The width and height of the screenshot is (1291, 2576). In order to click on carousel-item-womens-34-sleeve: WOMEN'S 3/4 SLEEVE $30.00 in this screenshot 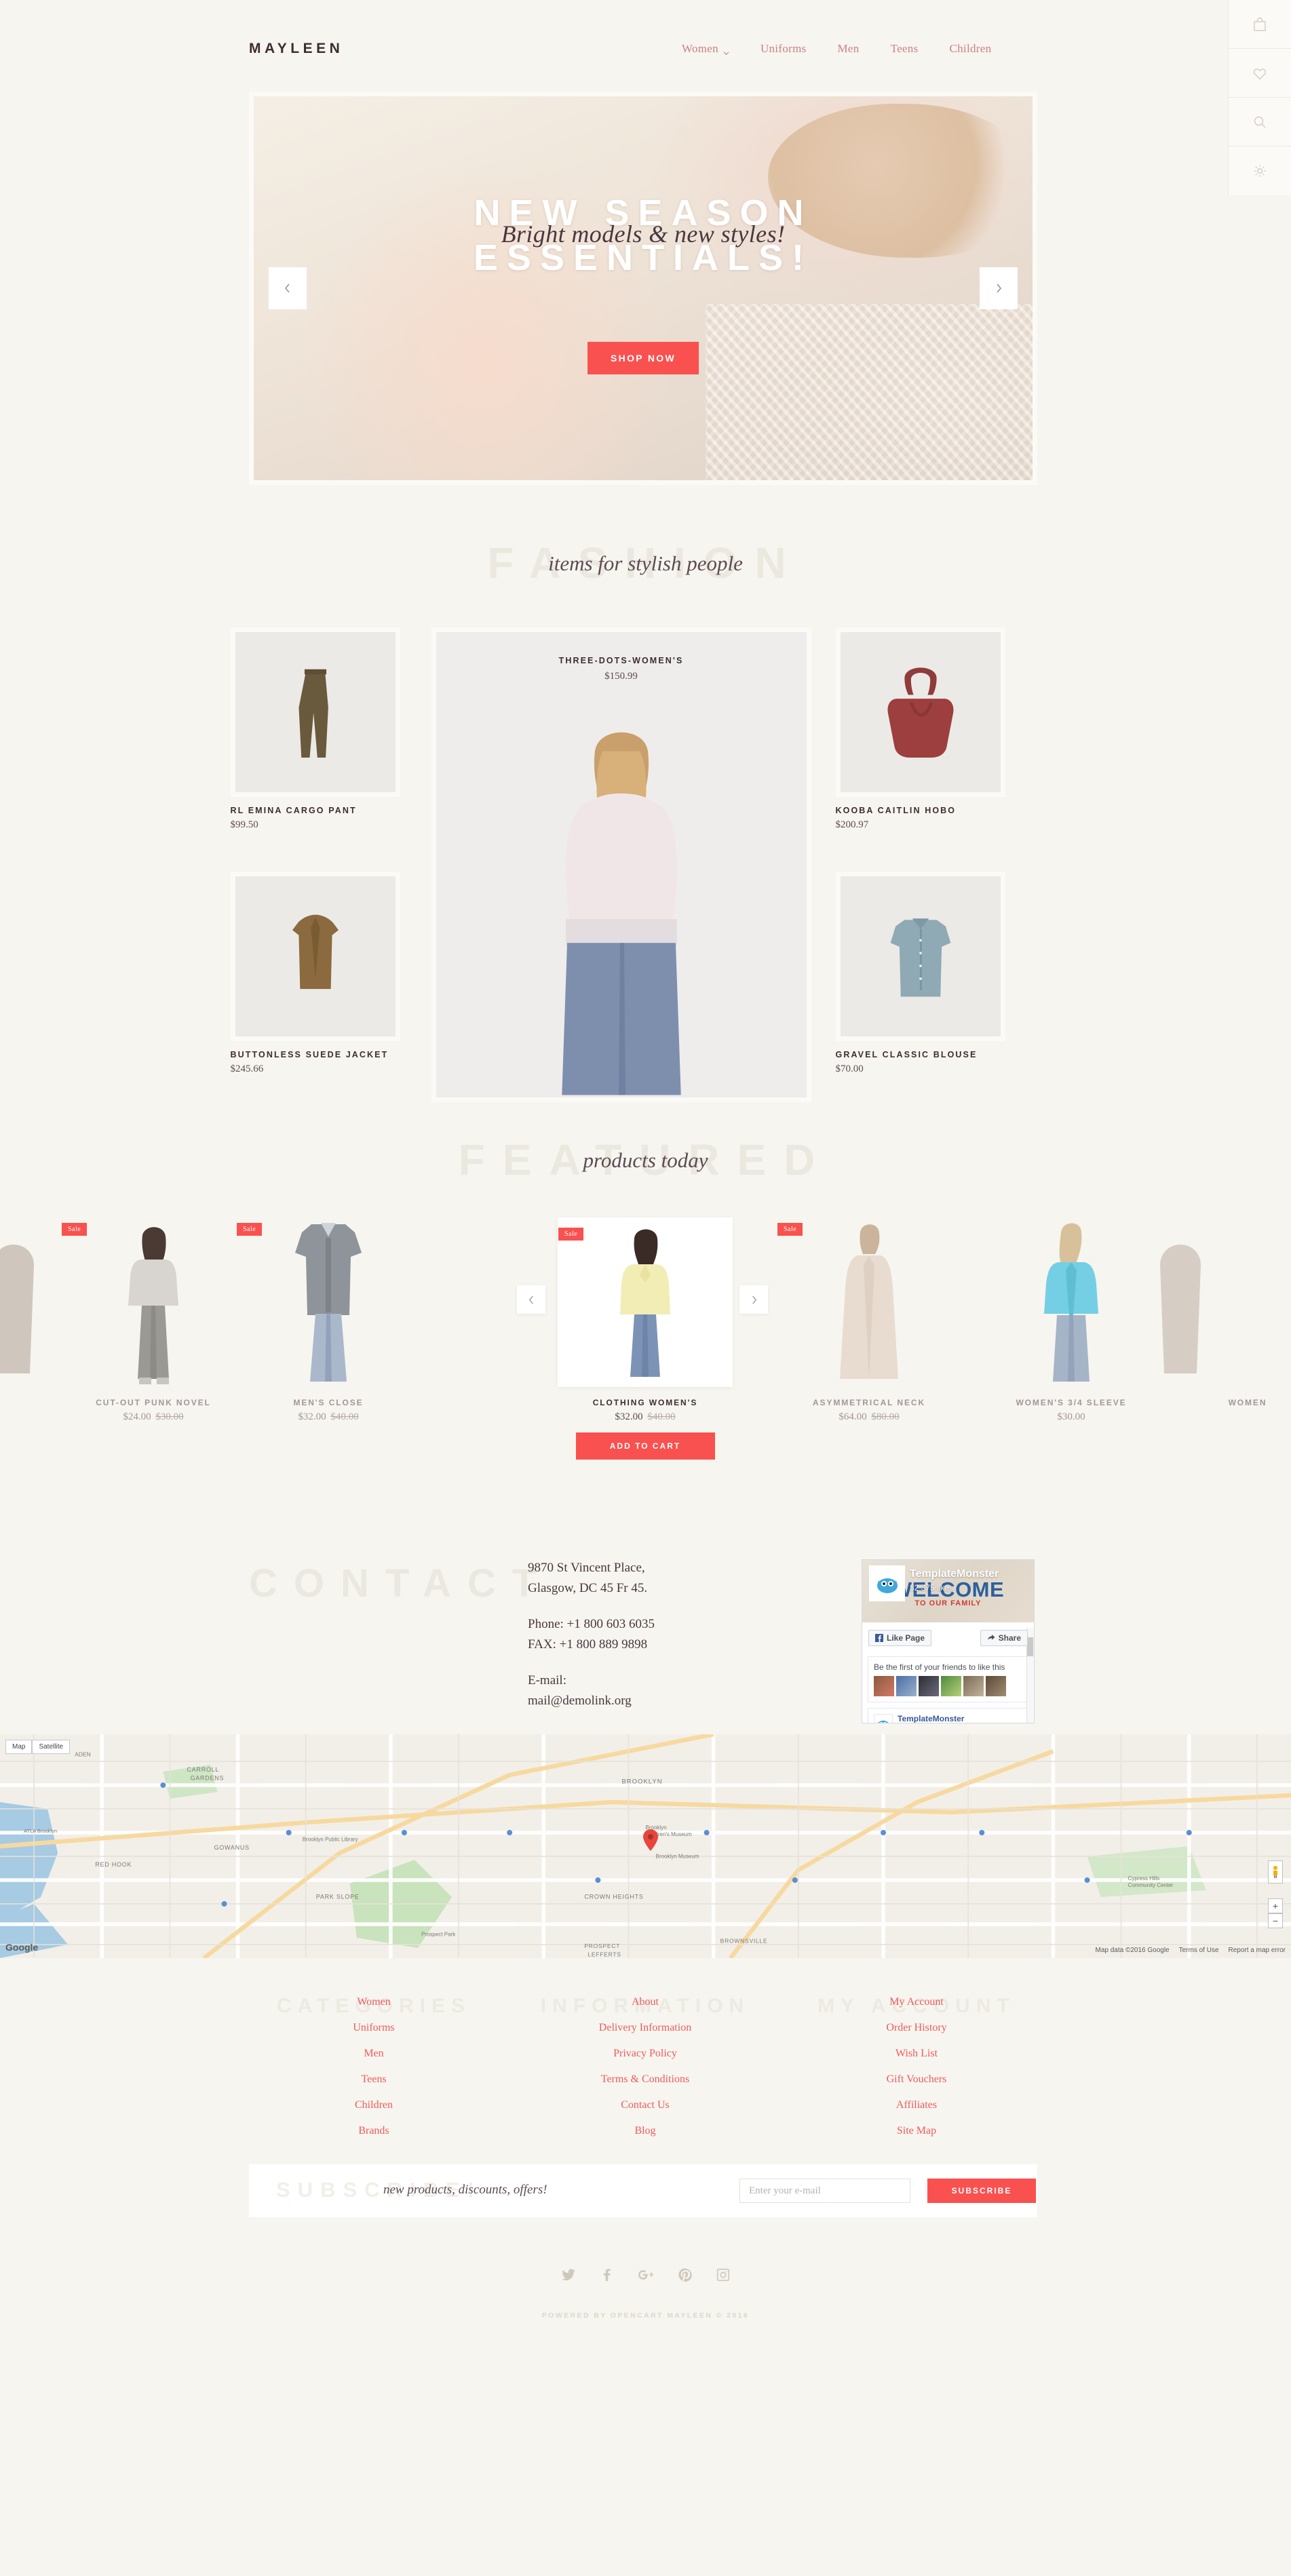, I will do `click(1071, 1320)`.